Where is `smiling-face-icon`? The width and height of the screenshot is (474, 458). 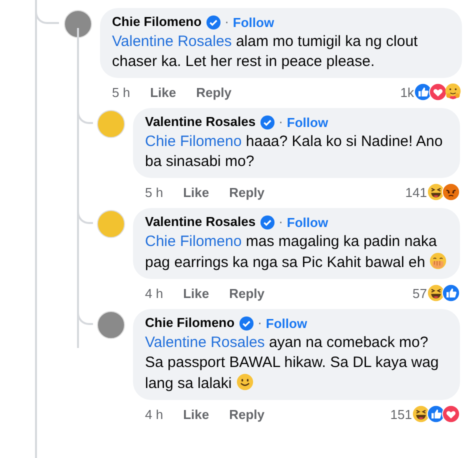
smiling-face-icon is located at coordinates (245, 382).